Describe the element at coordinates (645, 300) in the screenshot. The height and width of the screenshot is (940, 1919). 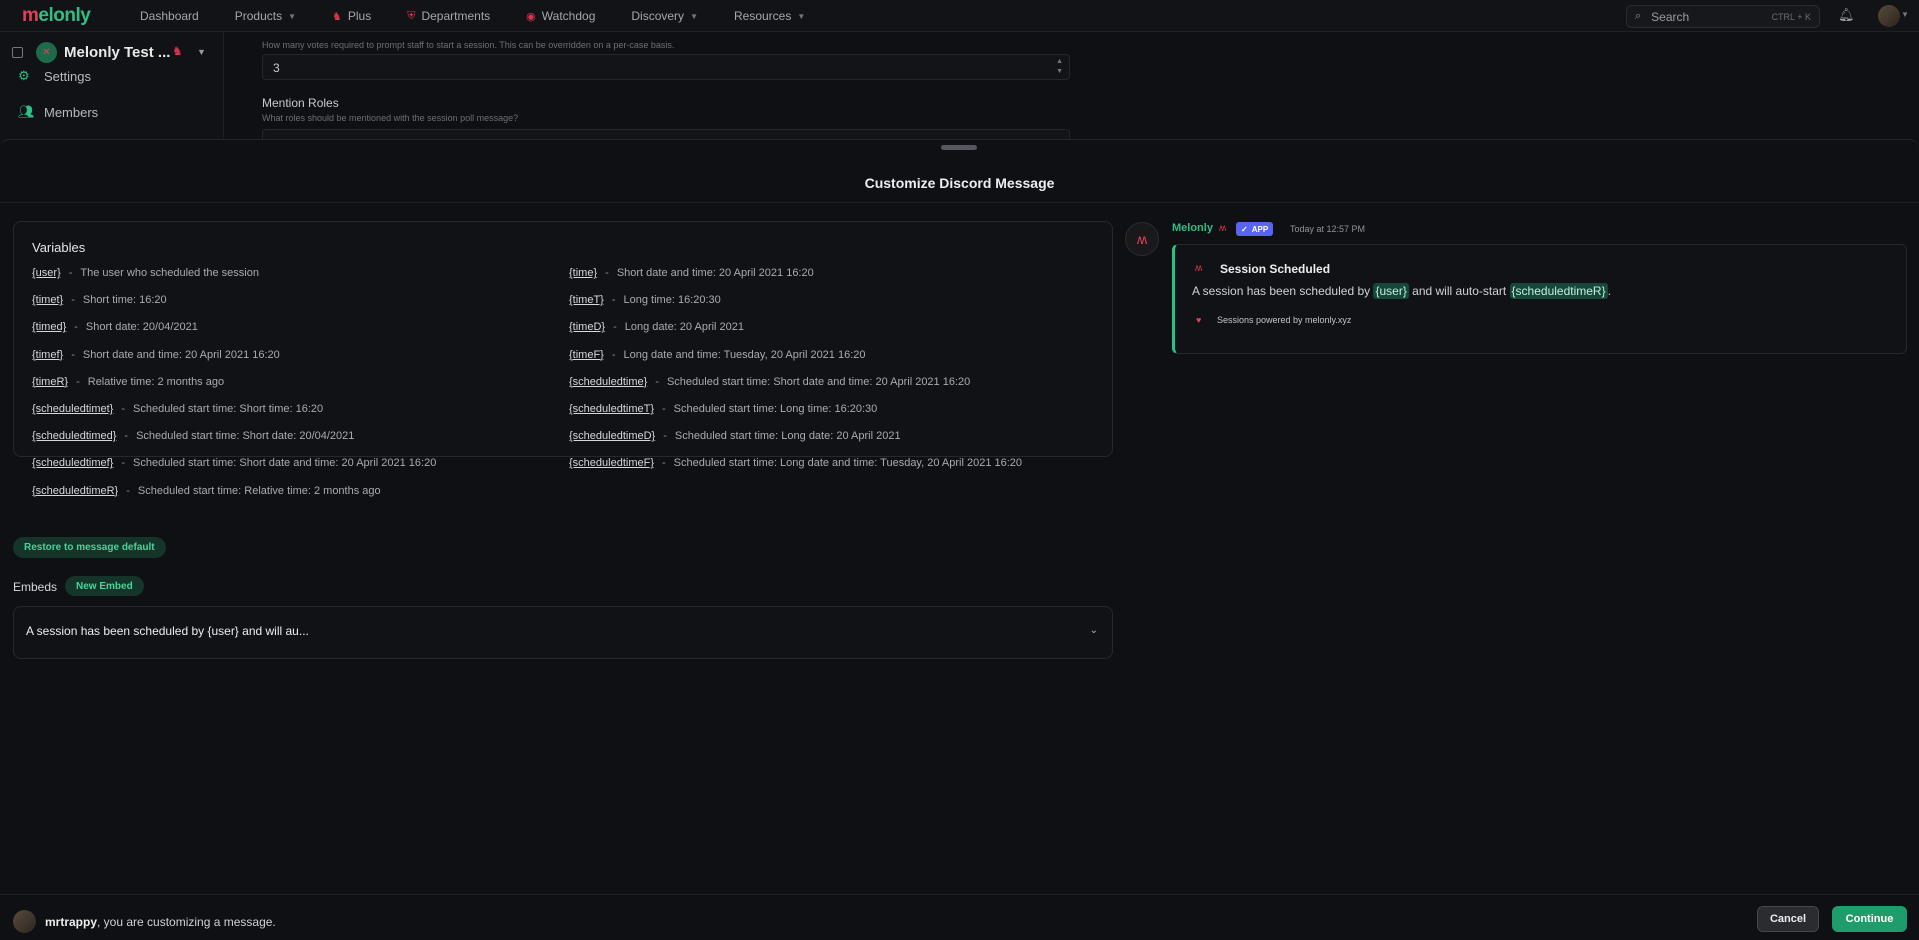
I see `variable-row: {timeT} - Long time: 16:20:30` at that location.